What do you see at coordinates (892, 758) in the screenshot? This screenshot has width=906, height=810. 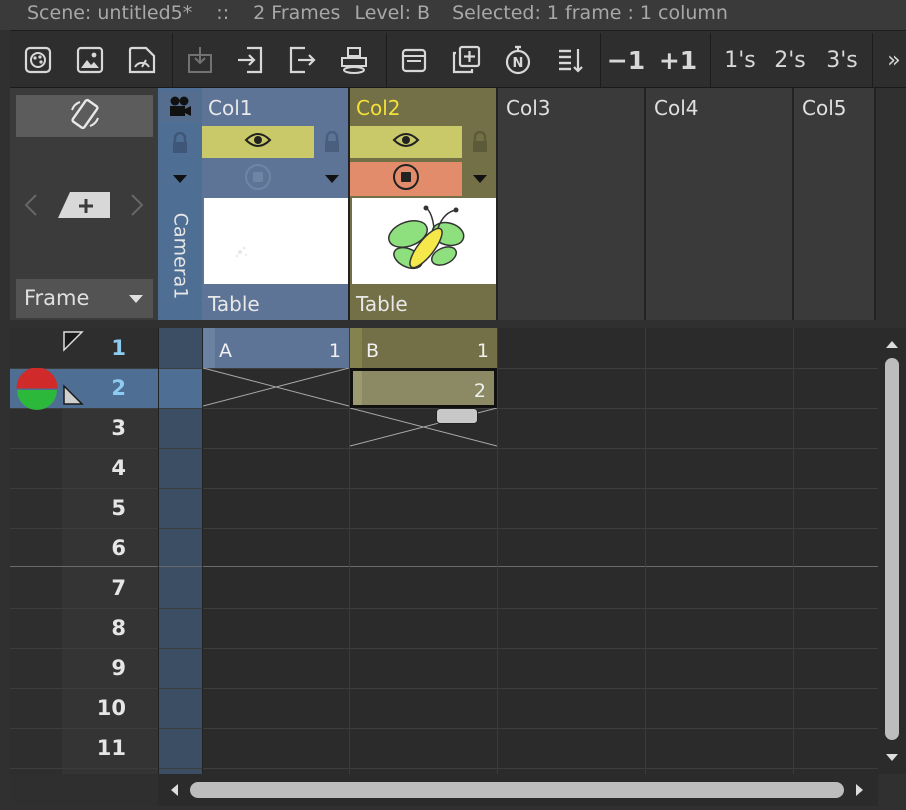 I see `scroll-down-icon` at bounding box center [892, 758].